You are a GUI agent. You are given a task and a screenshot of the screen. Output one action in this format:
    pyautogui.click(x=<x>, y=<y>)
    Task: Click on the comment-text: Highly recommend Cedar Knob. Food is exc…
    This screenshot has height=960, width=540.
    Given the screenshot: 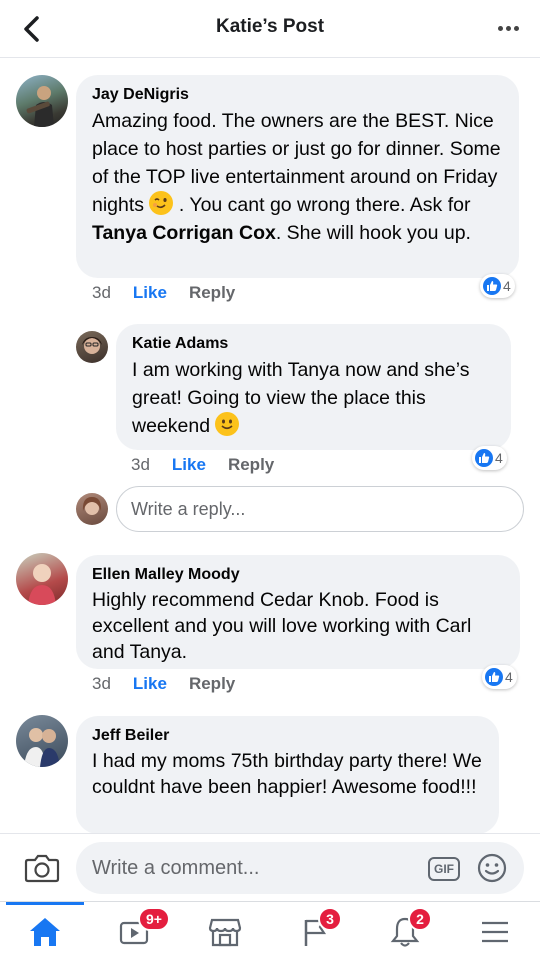 What is the action you would take?
    pyautogui.click(x=282, y=626)
    